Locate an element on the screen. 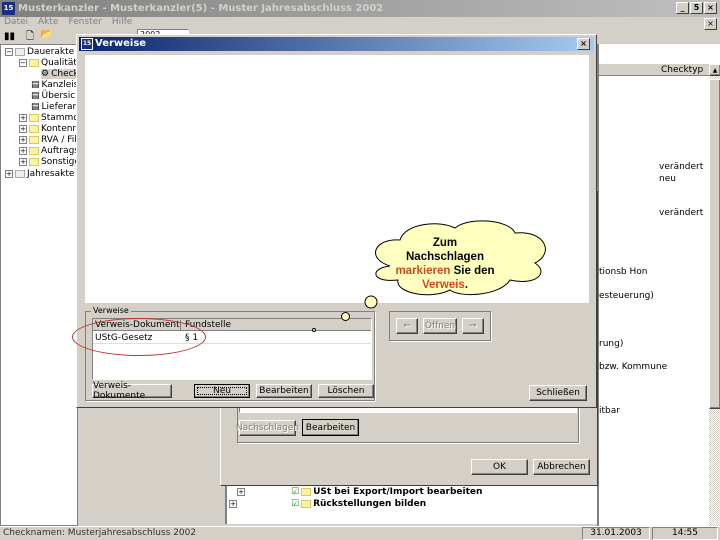  column-header: Checktyp is located at coordinates (654, 70).